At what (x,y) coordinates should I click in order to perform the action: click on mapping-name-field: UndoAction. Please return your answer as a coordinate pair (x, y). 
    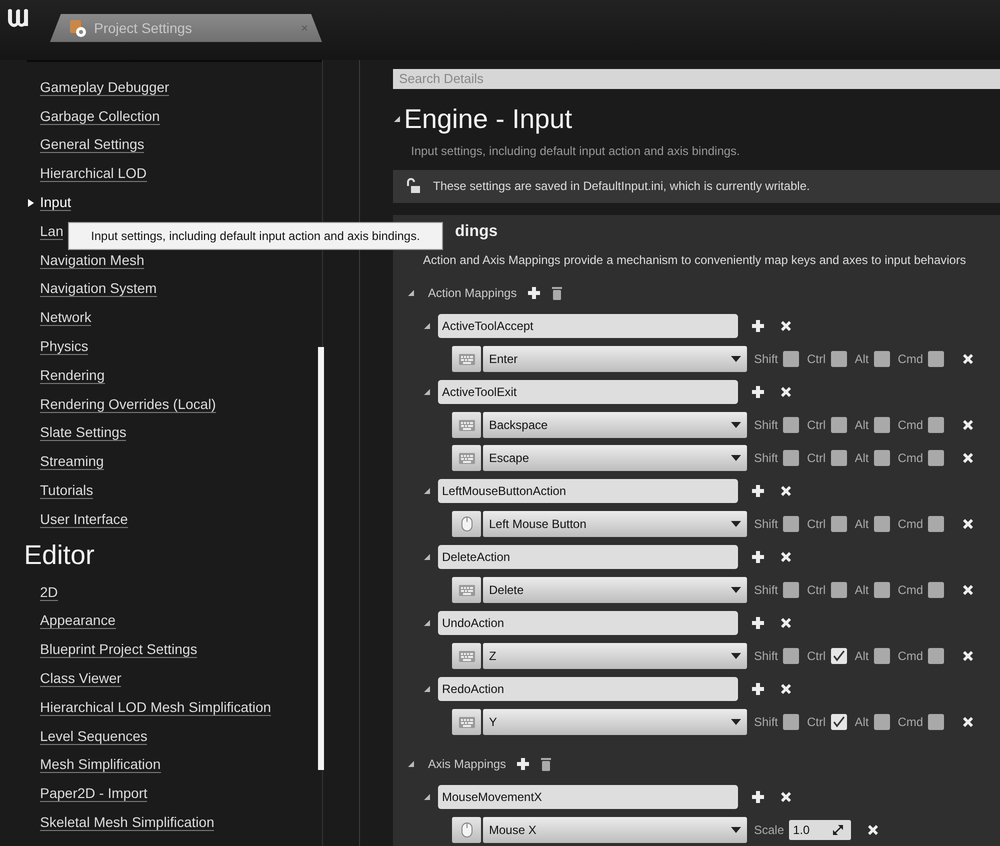
    Looking at the image, I should click on (588, 622).